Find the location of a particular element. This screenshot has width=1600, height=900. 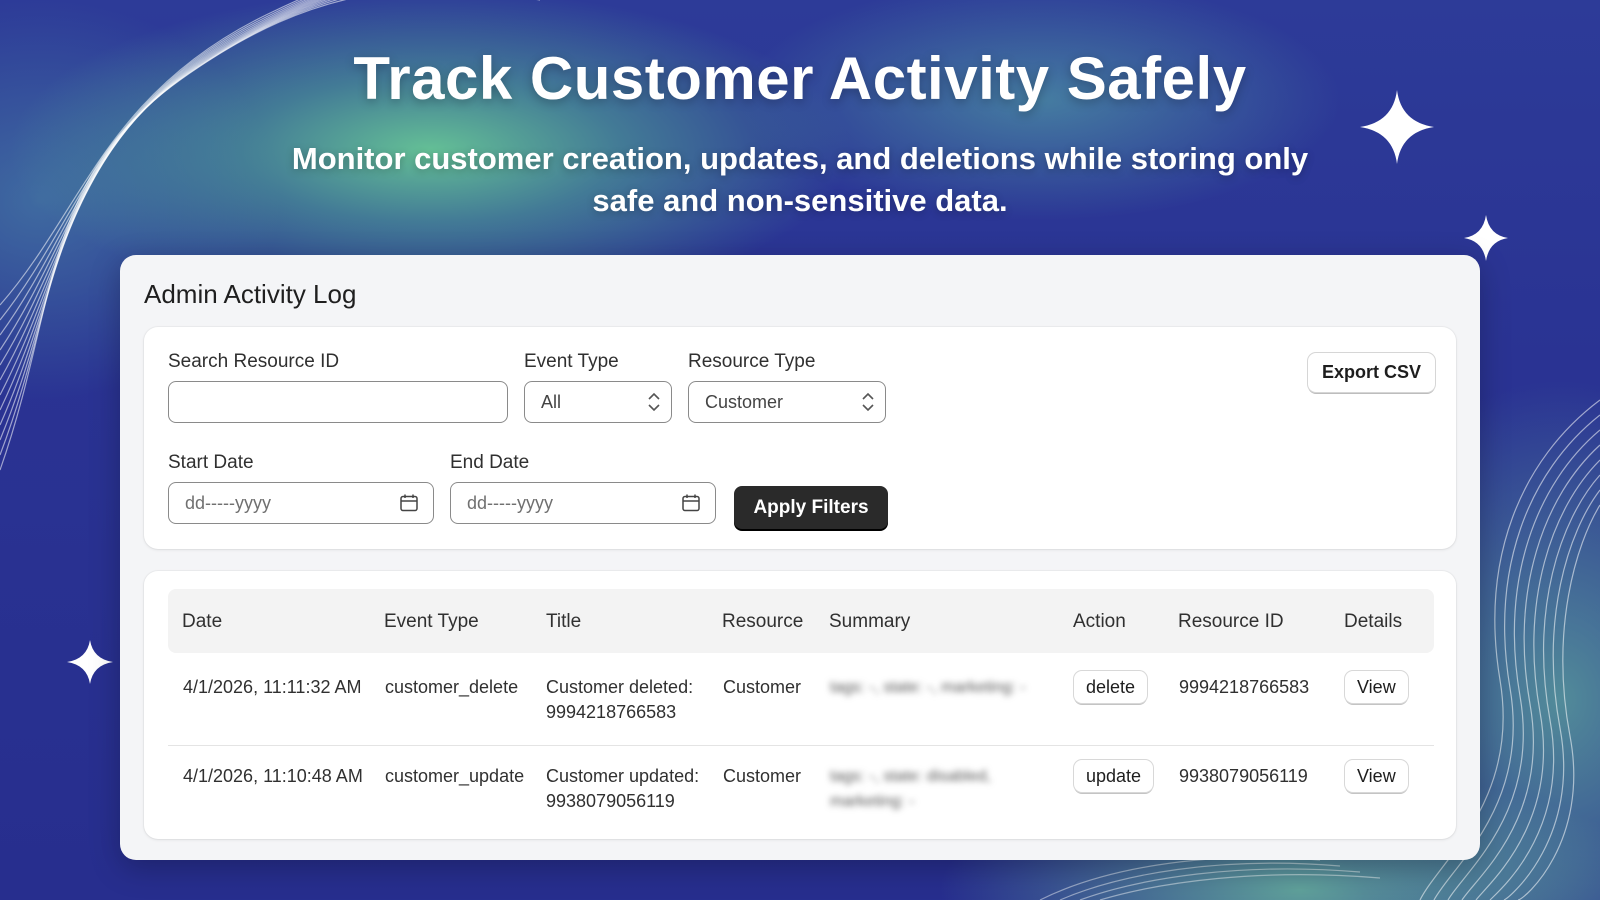

end-date-placeholder: dd-----yyyy is located at coordinates (510, 502).